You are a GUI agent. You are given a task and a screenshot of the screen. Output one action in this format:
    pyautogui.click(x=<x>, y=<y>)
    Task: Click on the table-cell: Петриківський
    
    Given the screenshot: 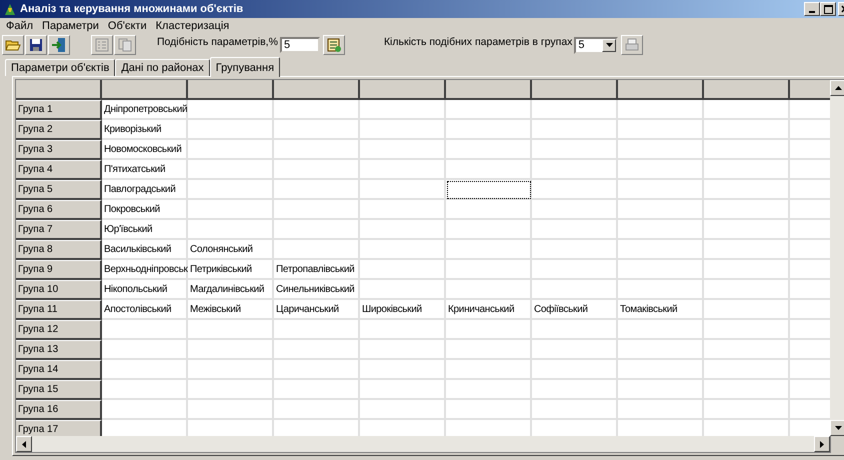 What is the action you would take?
    pyautogui.click(x=231, y=270)
    